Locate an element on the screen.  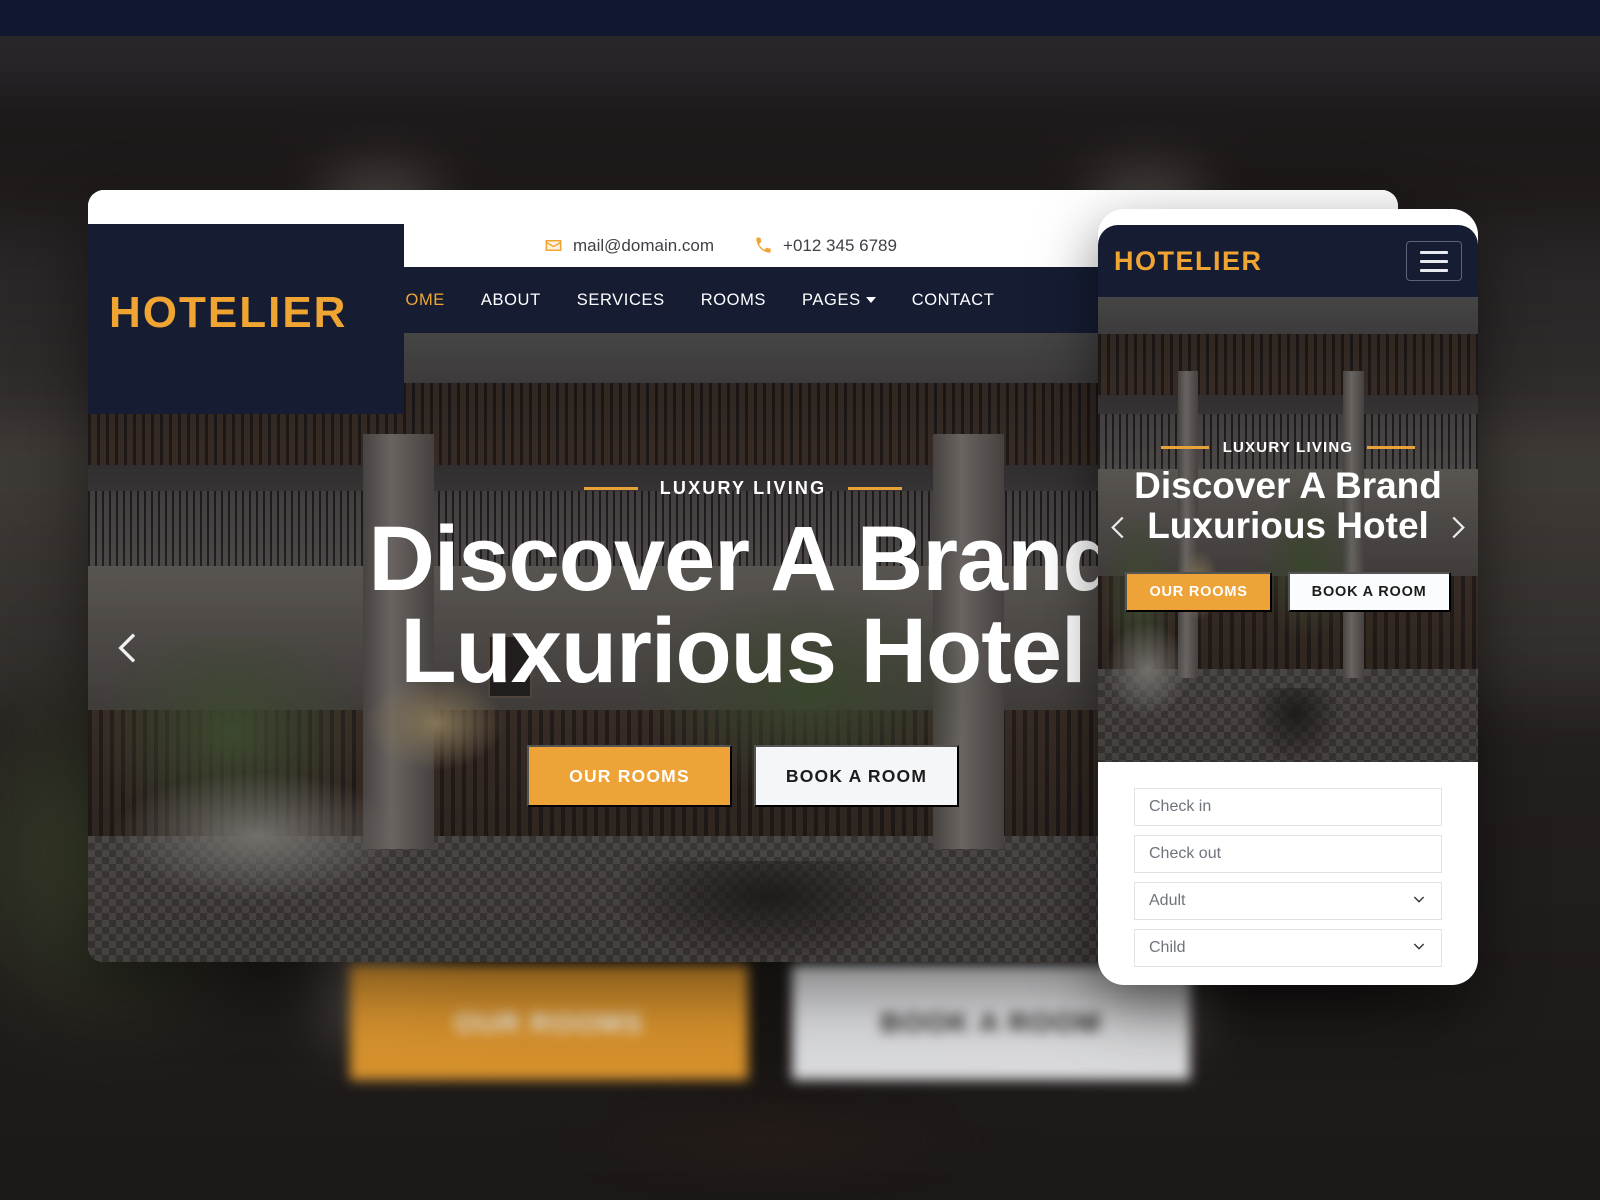
nav-item-contact-label: CONTACT is located at coordinates (953, 299).